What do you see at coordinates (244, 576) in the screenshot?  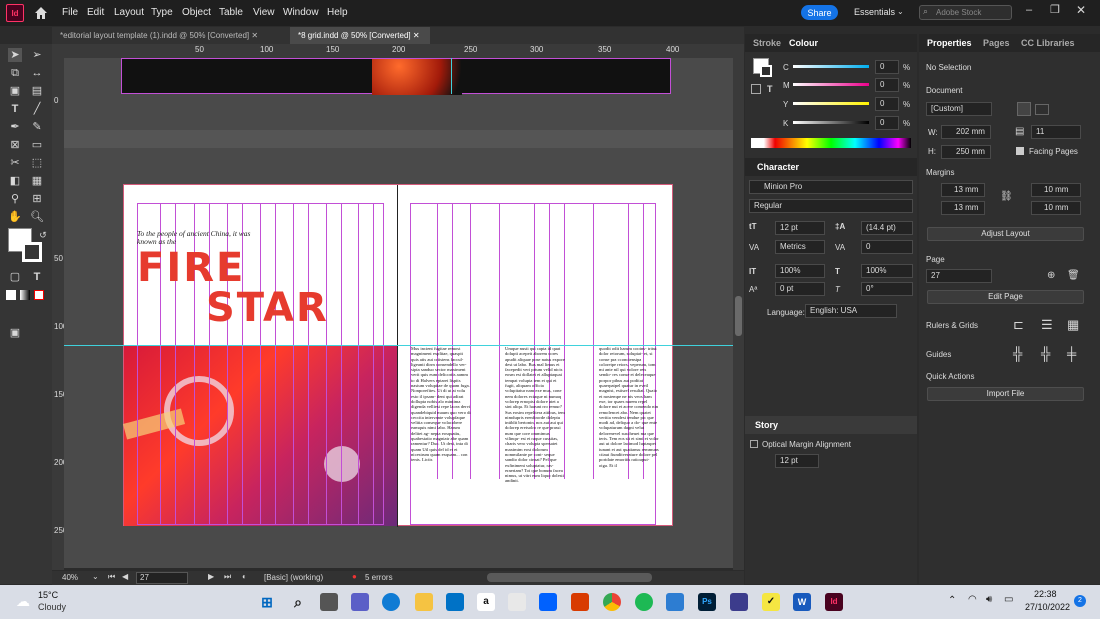 I see `preflight-icon: ◐` at bounding box center [244, 576].